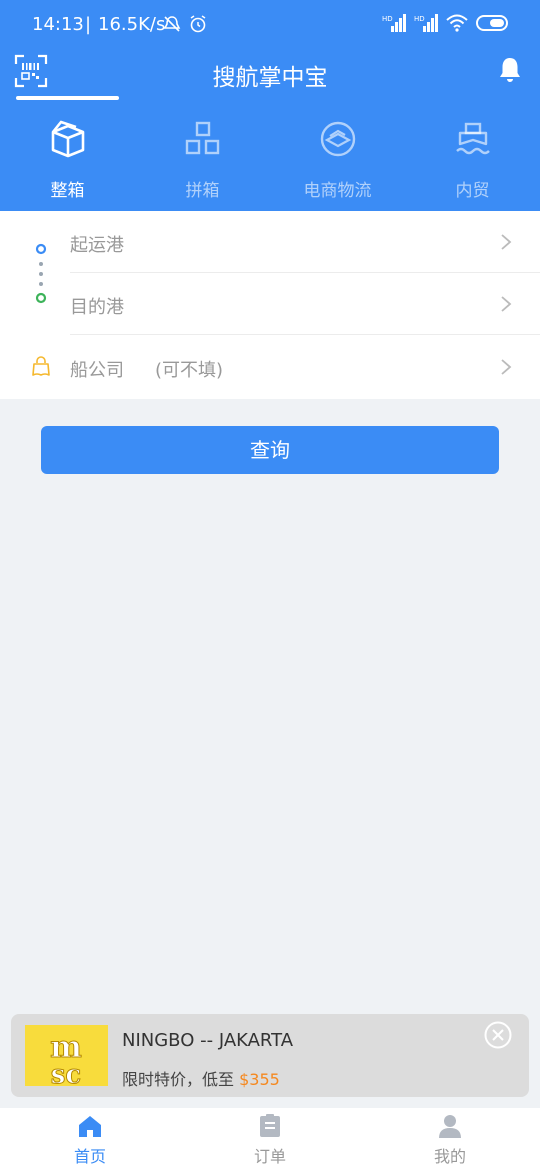 The height and width of the screenshot is (1170, 540). I want to click on destination-port-field: 目的港, so click(270, 304).